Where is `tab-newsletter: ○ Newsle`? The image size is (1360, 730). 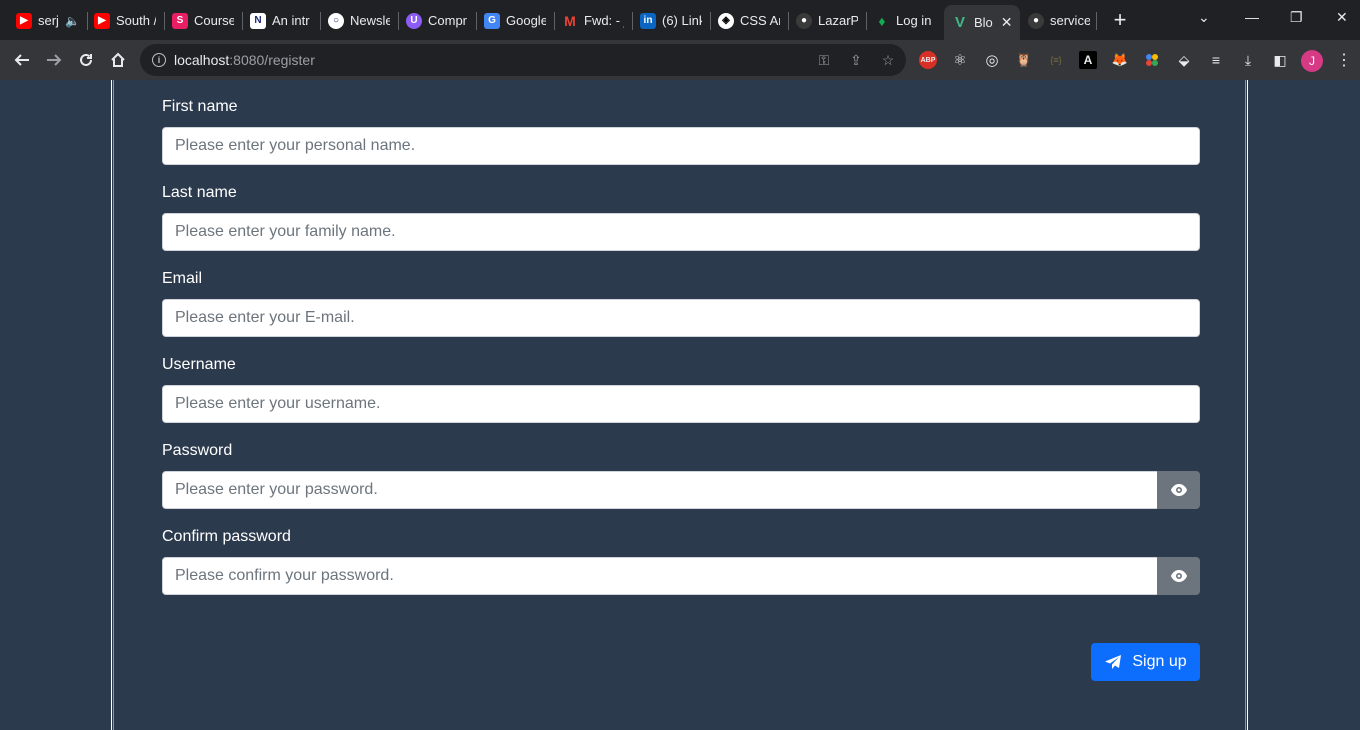
tab-newsletter: ○ Newsle is located at coordinates (359, 20).